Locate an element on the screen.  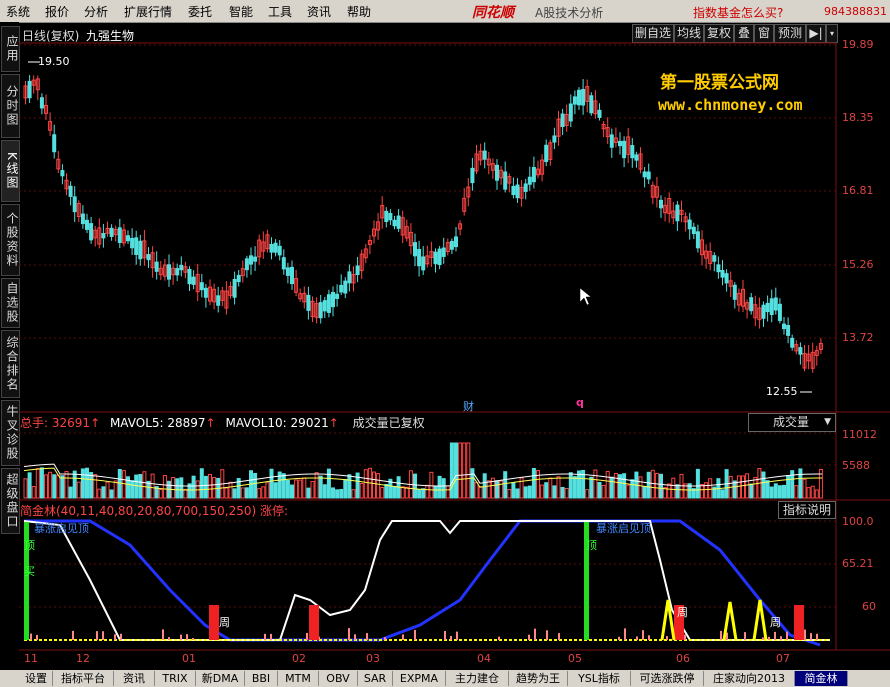
tab-news: 资讯 is located at coordinates (134, 678).